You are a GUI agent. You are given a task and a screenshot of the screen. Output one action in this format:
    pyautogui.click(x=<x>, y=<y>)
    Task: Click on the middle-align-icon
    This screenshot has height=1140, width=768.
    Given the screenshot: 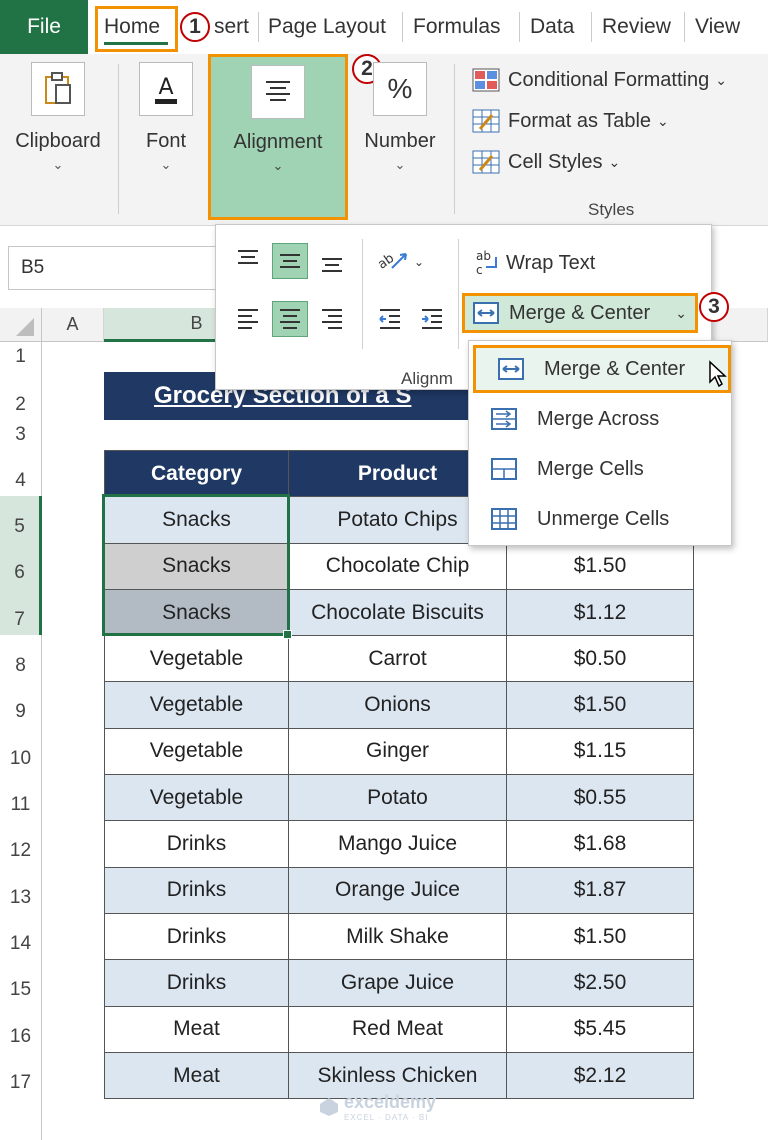 What is the action you would take?
    pyautogui.click(x=290, y=261)
    